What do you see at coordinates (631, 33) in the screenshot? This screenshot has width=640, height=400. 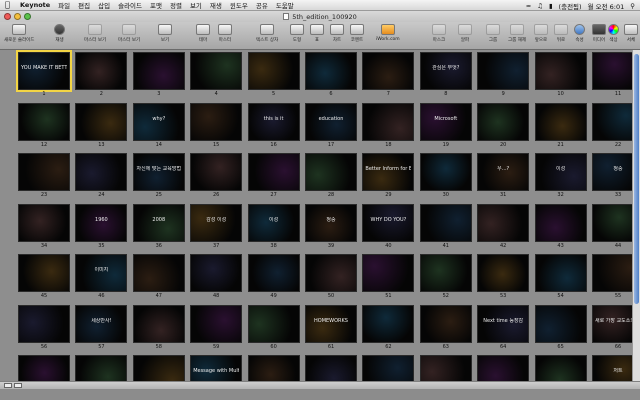 I see `fonts-button: 서체` at bounding box center [631, 33].